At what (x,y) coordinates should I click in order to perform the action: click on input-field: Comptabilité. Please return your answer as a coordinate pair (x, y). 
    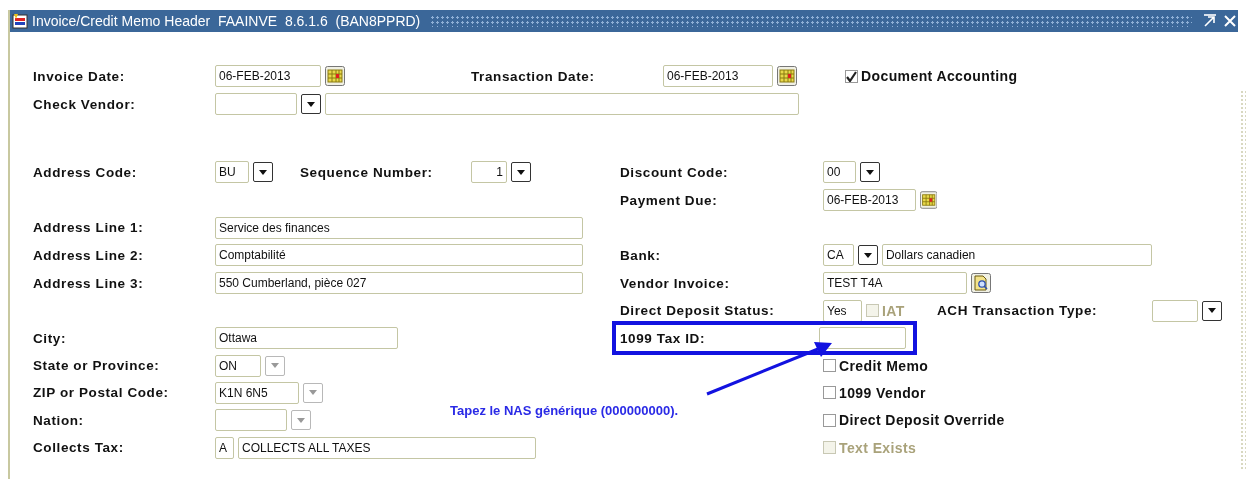
    Looking at the image, I should click on (399, 255).